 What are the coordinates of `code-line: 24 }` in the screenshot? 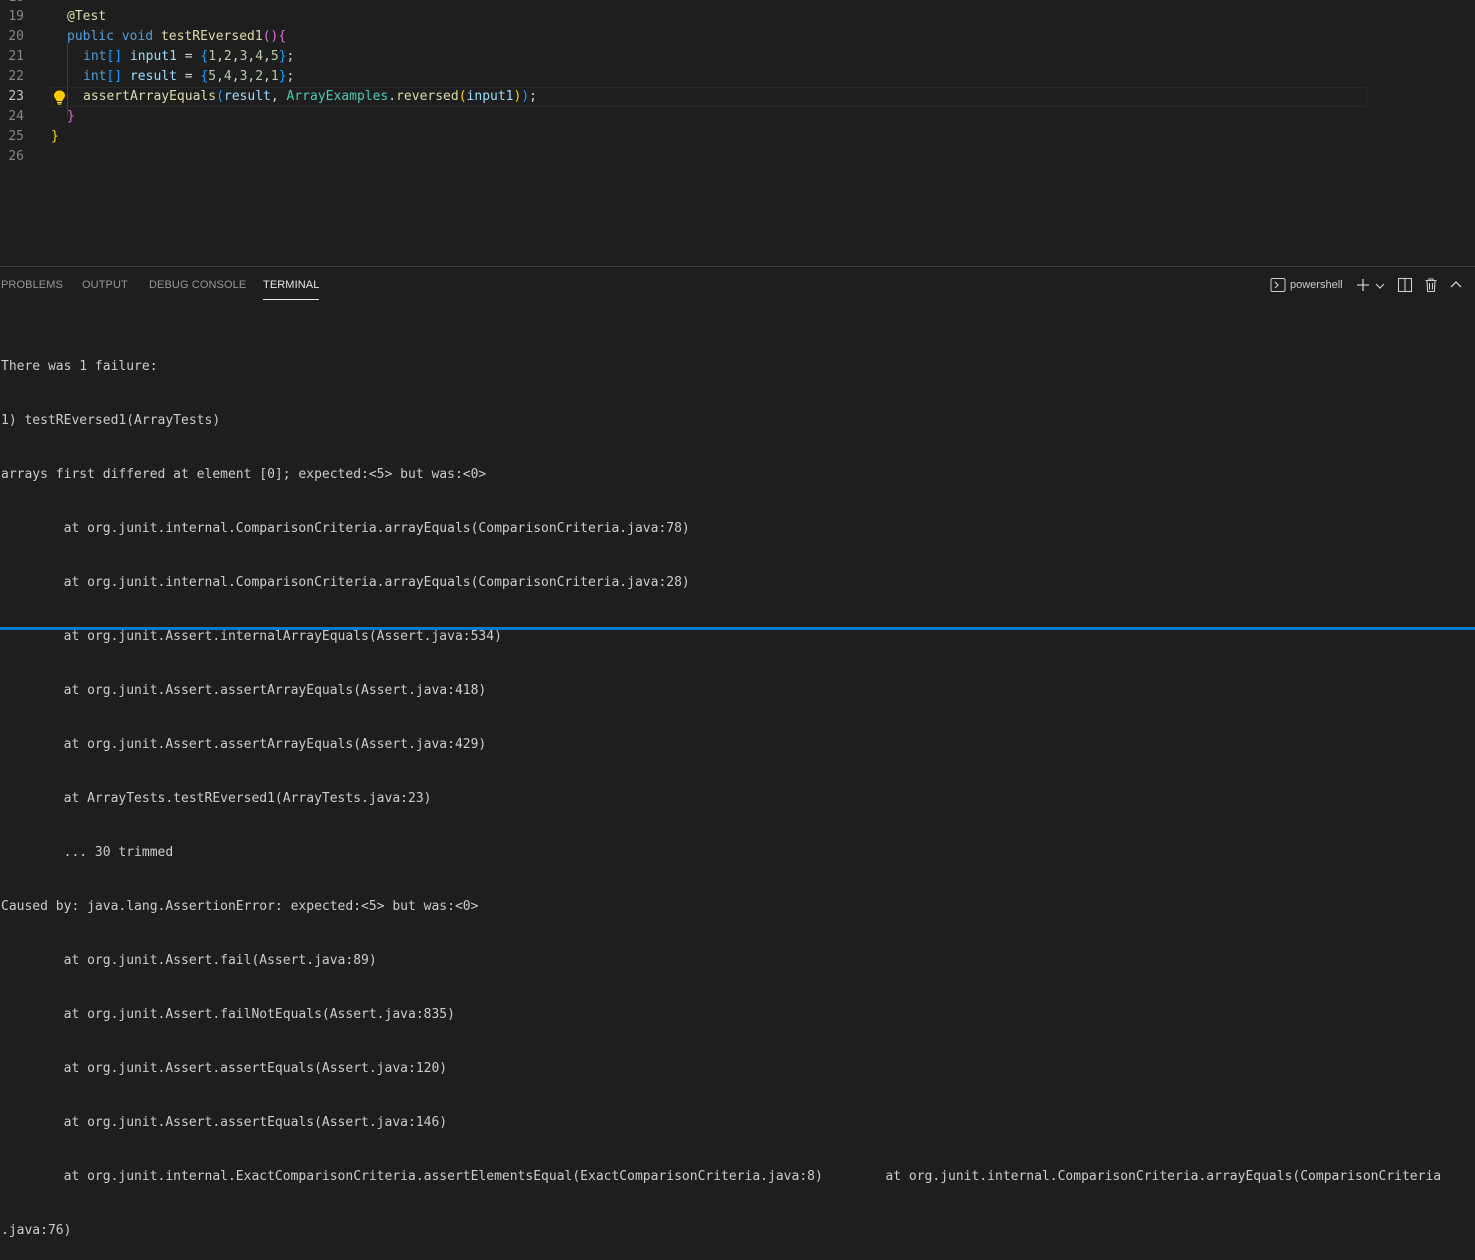 It's located at (737, 117).